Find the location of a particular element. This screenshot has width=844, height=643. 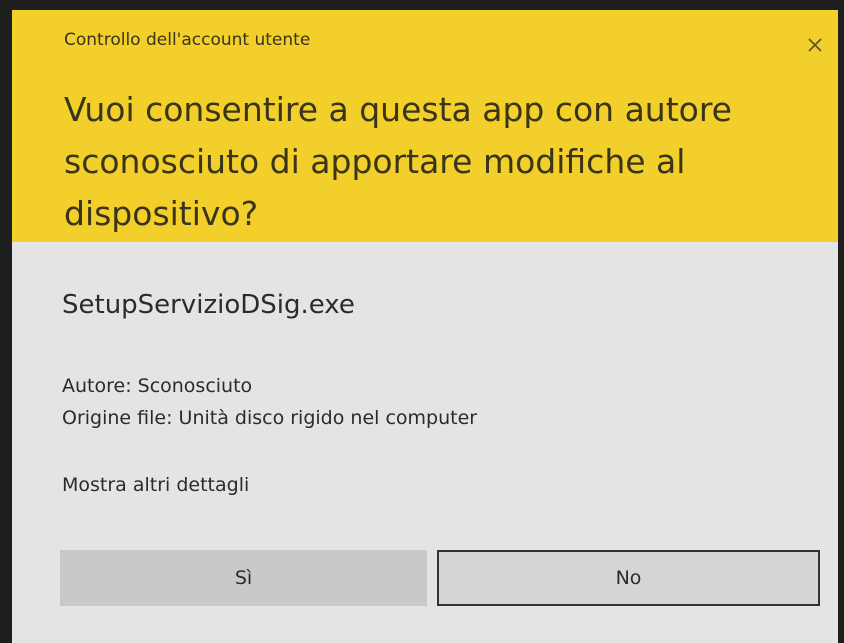

close-icon is located at coordinates (815, 45).